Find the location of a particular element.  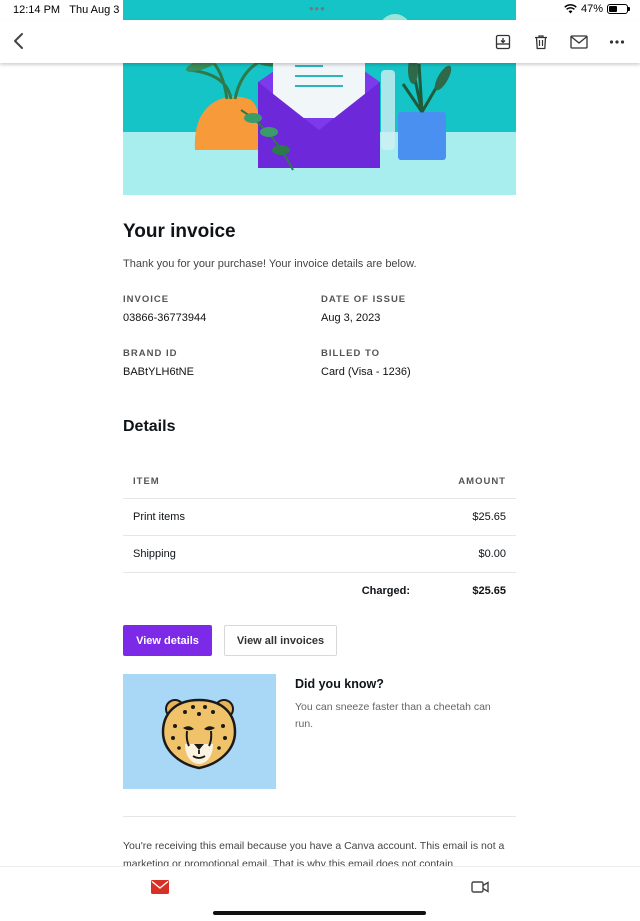

invoice-number-value: 03866-36773944 is located at coordinates (165, 318).